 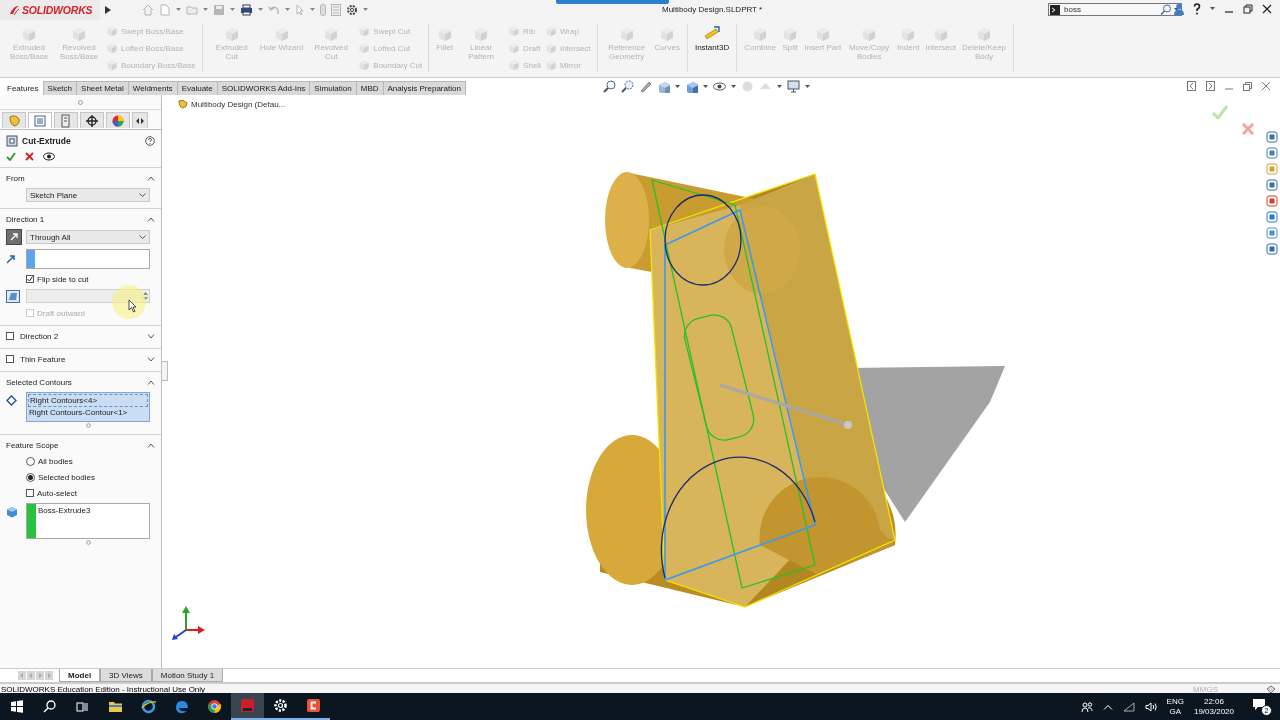 What do you see at coordinates (263, 87) in the screenshot?
I see `command-tab: SOLIDWORKS Add-Ins` at bounding box center [263, 87].